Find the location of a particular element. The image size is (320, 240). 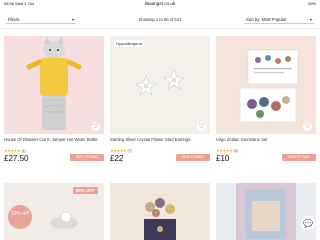

rating-stars: ★★★★★(3) is located at coordinates (227, 150).